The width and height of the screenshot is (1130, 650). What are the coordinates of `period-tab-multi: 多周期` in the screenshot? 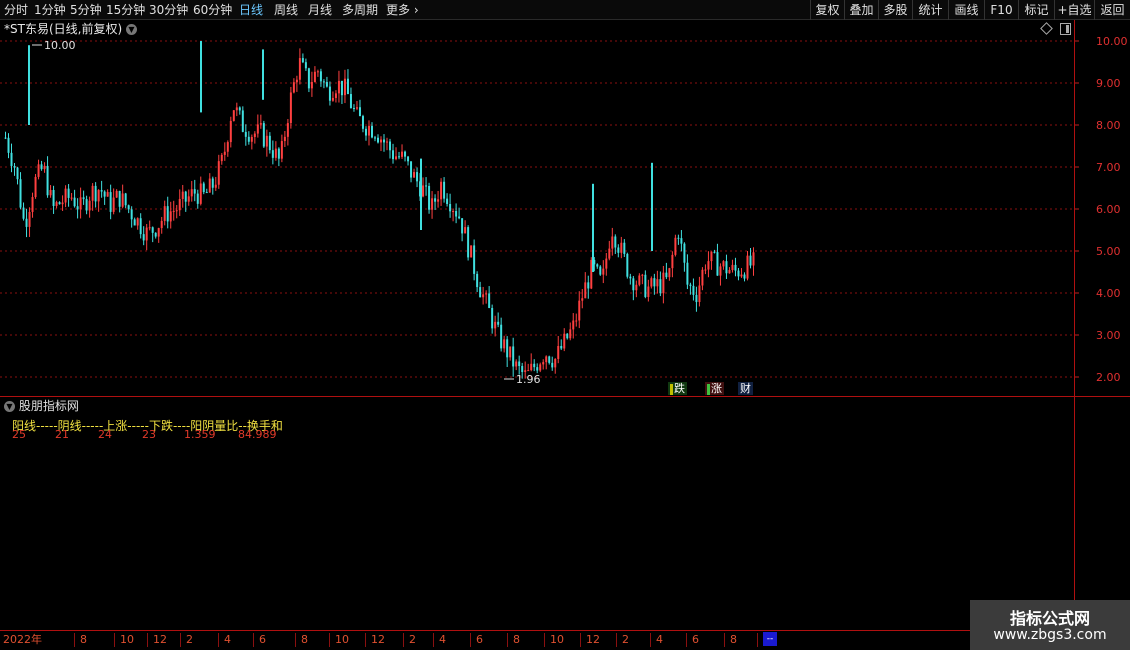 It's located at (360, 10).